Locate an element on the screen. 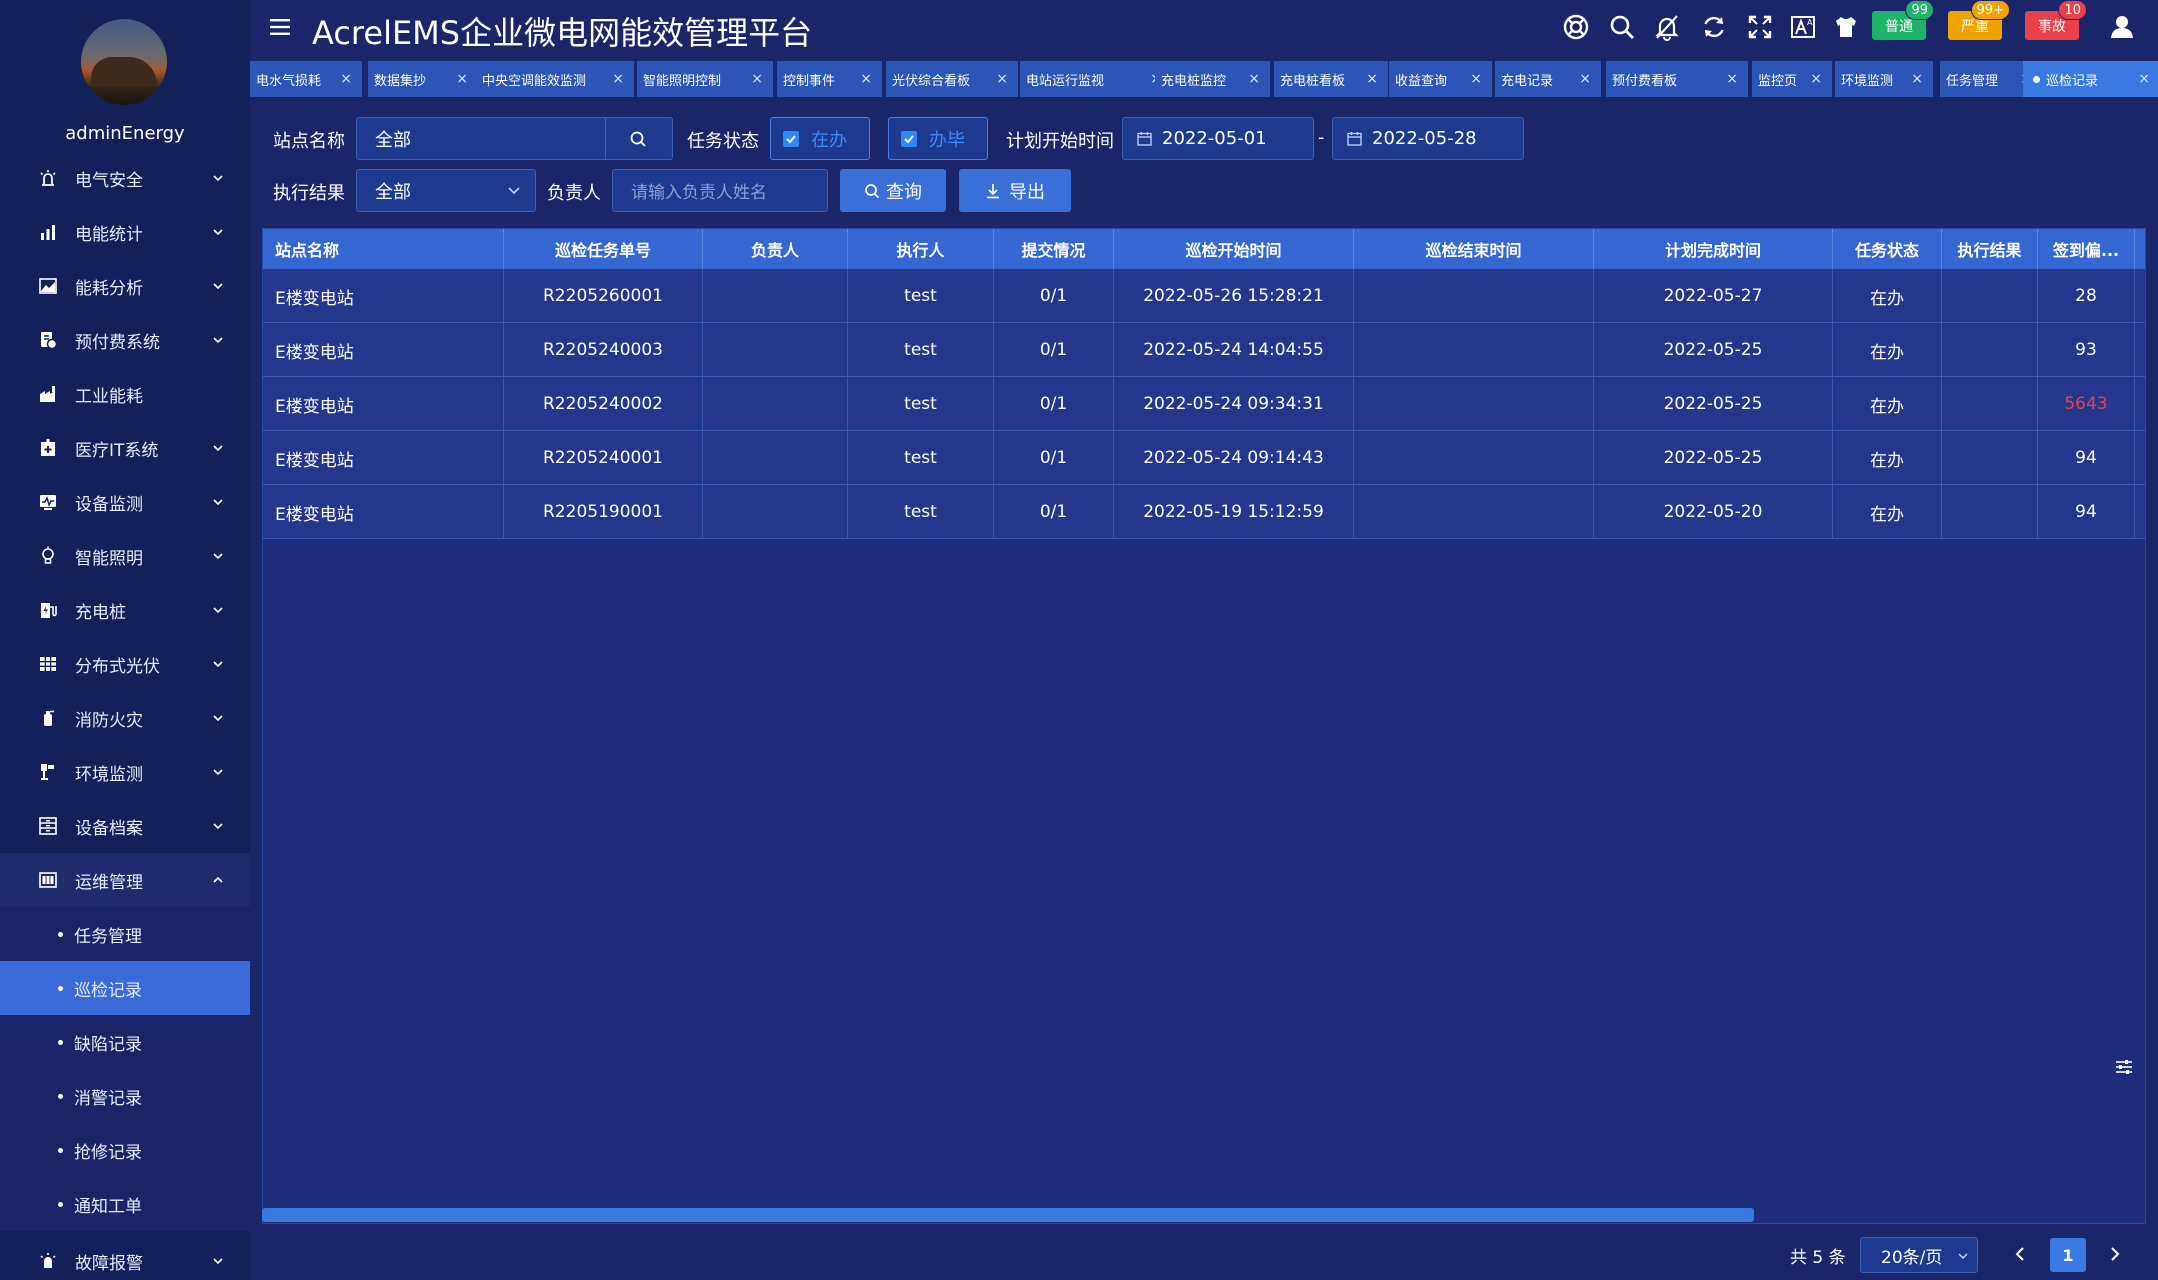 The image size is (2158, 1280). alarm-level-button: 严重99+ is located at coordinates (1975, 25).